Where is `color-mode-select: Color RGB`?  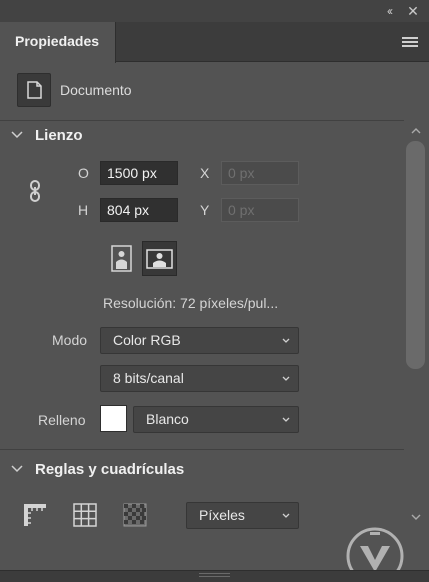
color-mode-select: Color RGB is located at coordinates (199, 340).